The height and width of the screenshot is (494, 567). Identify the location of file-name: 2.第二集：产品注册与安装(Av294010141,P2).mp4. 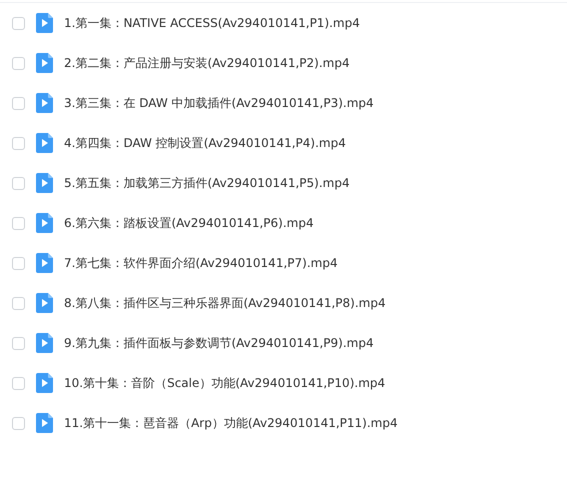
(207, 63).